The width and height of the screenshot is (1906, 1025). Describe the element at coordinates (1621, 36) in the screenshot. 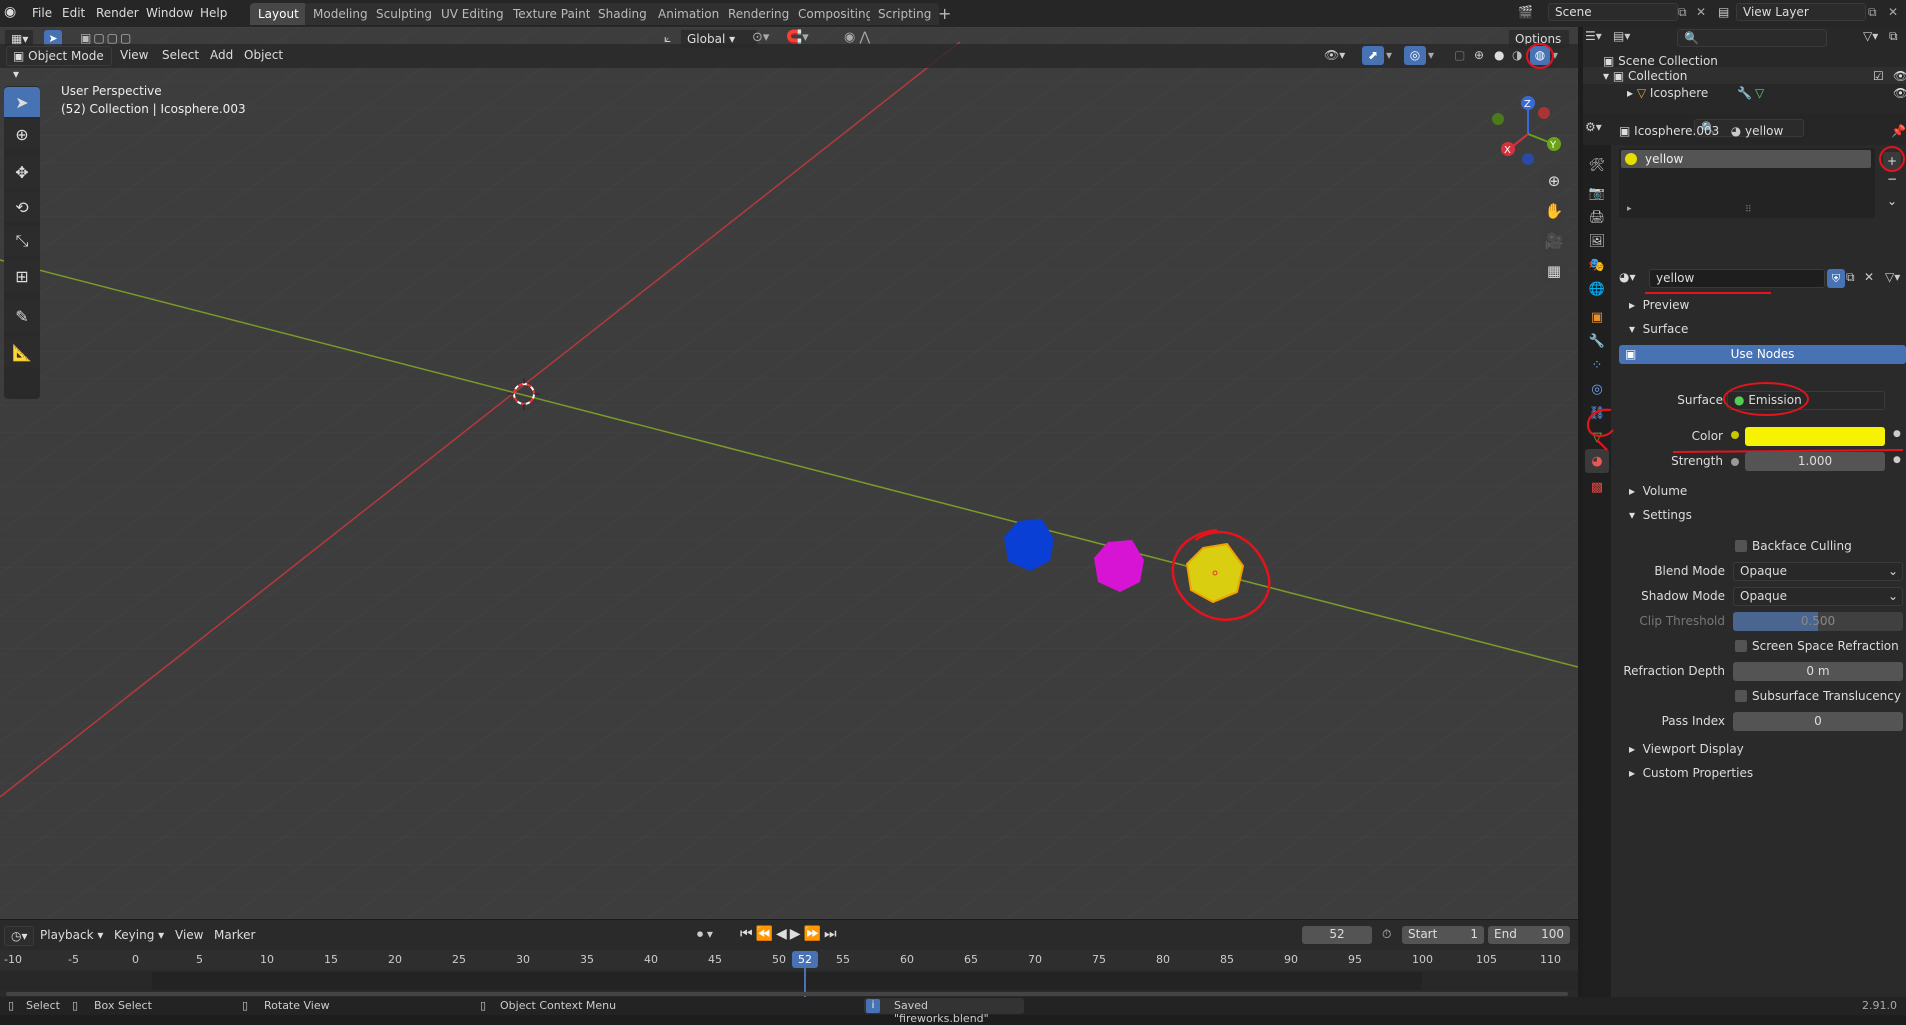

I see `display-mode-icon: ▤▾` at that location.